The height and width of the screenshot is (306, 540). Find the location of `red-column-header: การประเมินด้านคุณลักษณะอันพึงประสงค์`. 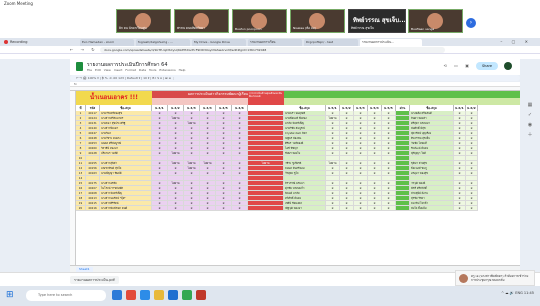

red-column-header: การประเมินด้านคุณลักษณะอันพึงประสงค์ is located at coordinates (266, 98).